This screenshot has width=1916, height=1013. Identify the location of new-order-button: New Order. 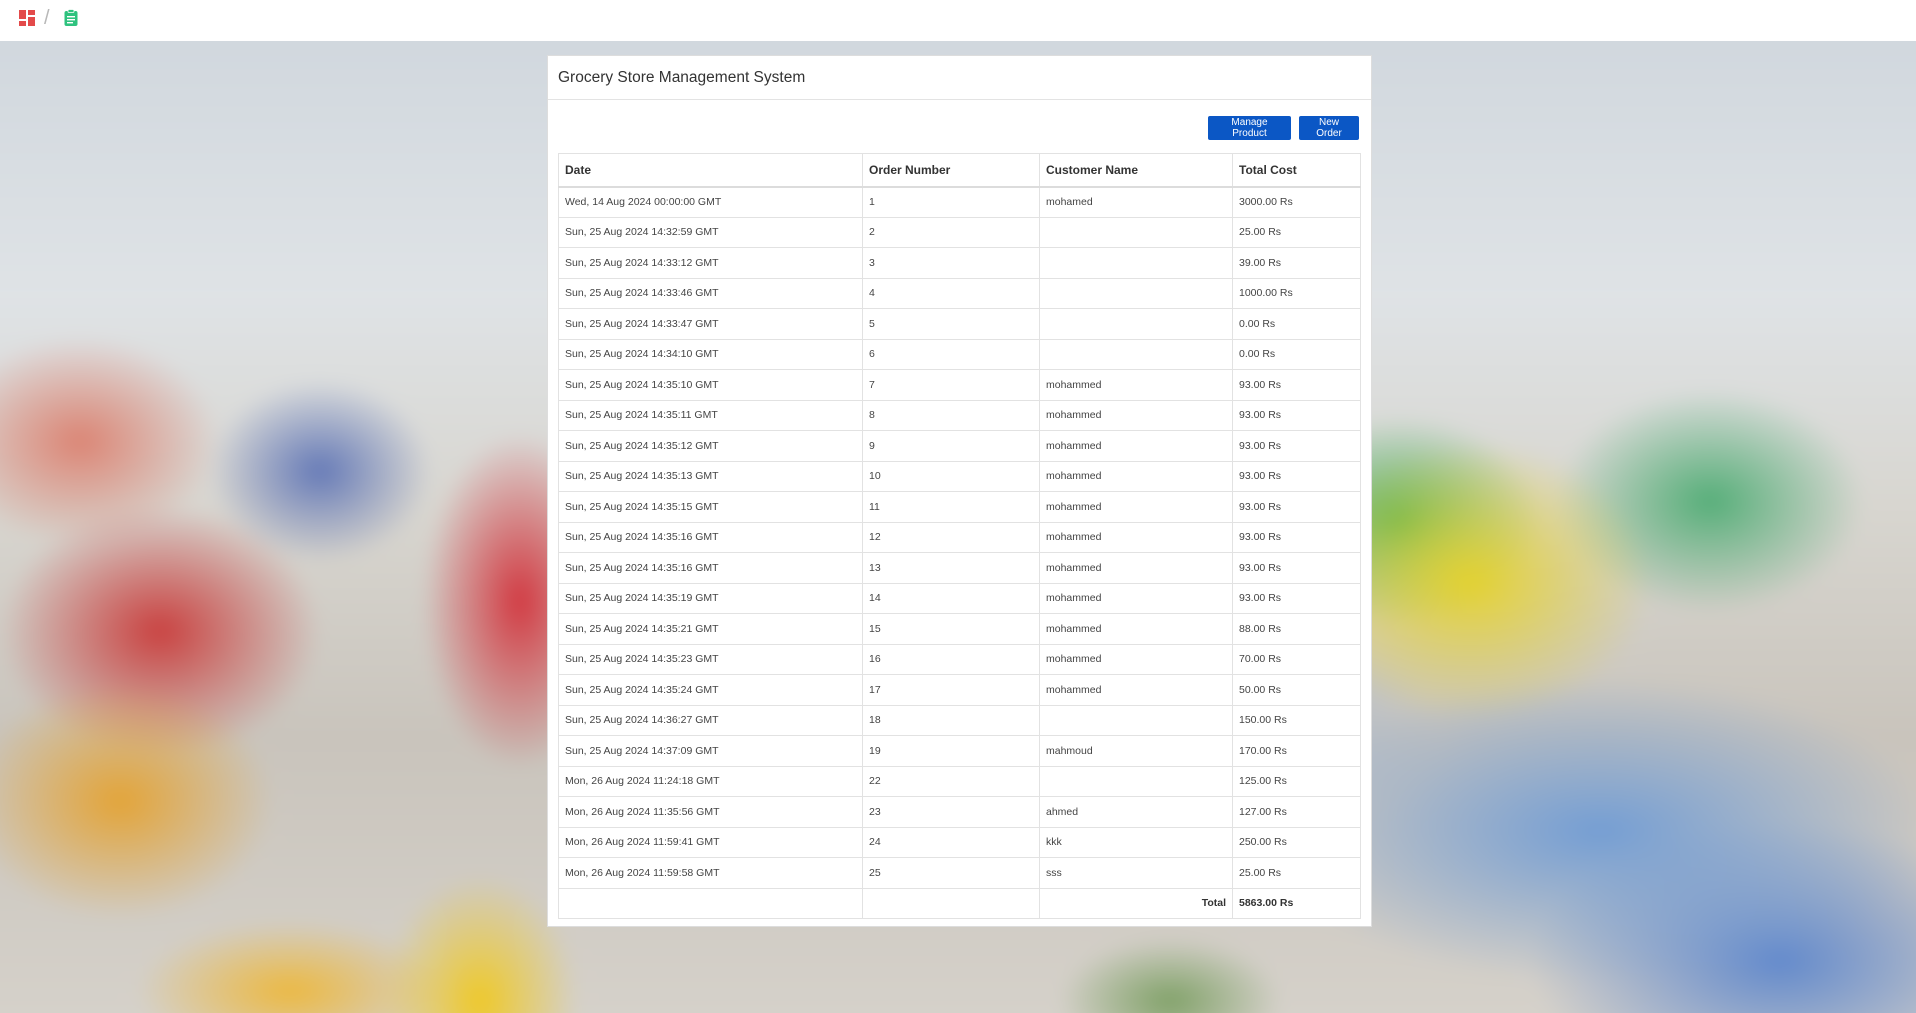
(1329, 128).